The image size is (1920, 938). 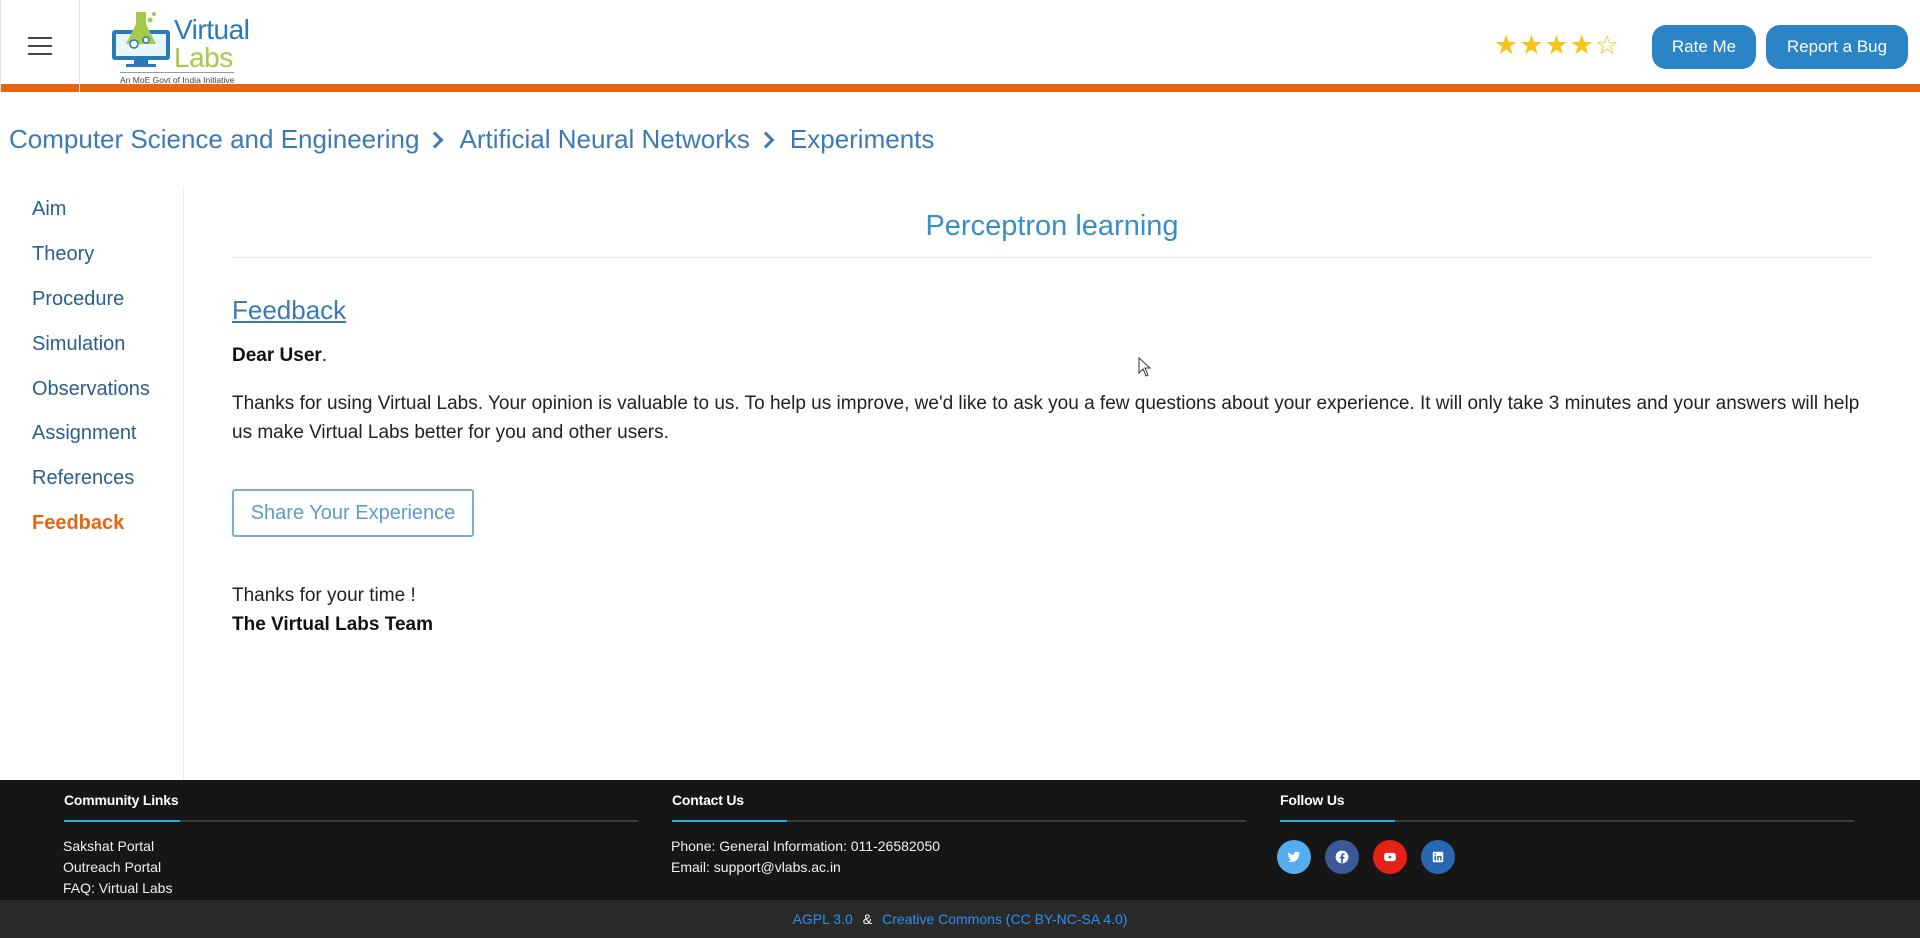 I want to click on logo-tagline: An MoE Govt of India Initiative, so click(x=177, y=78).